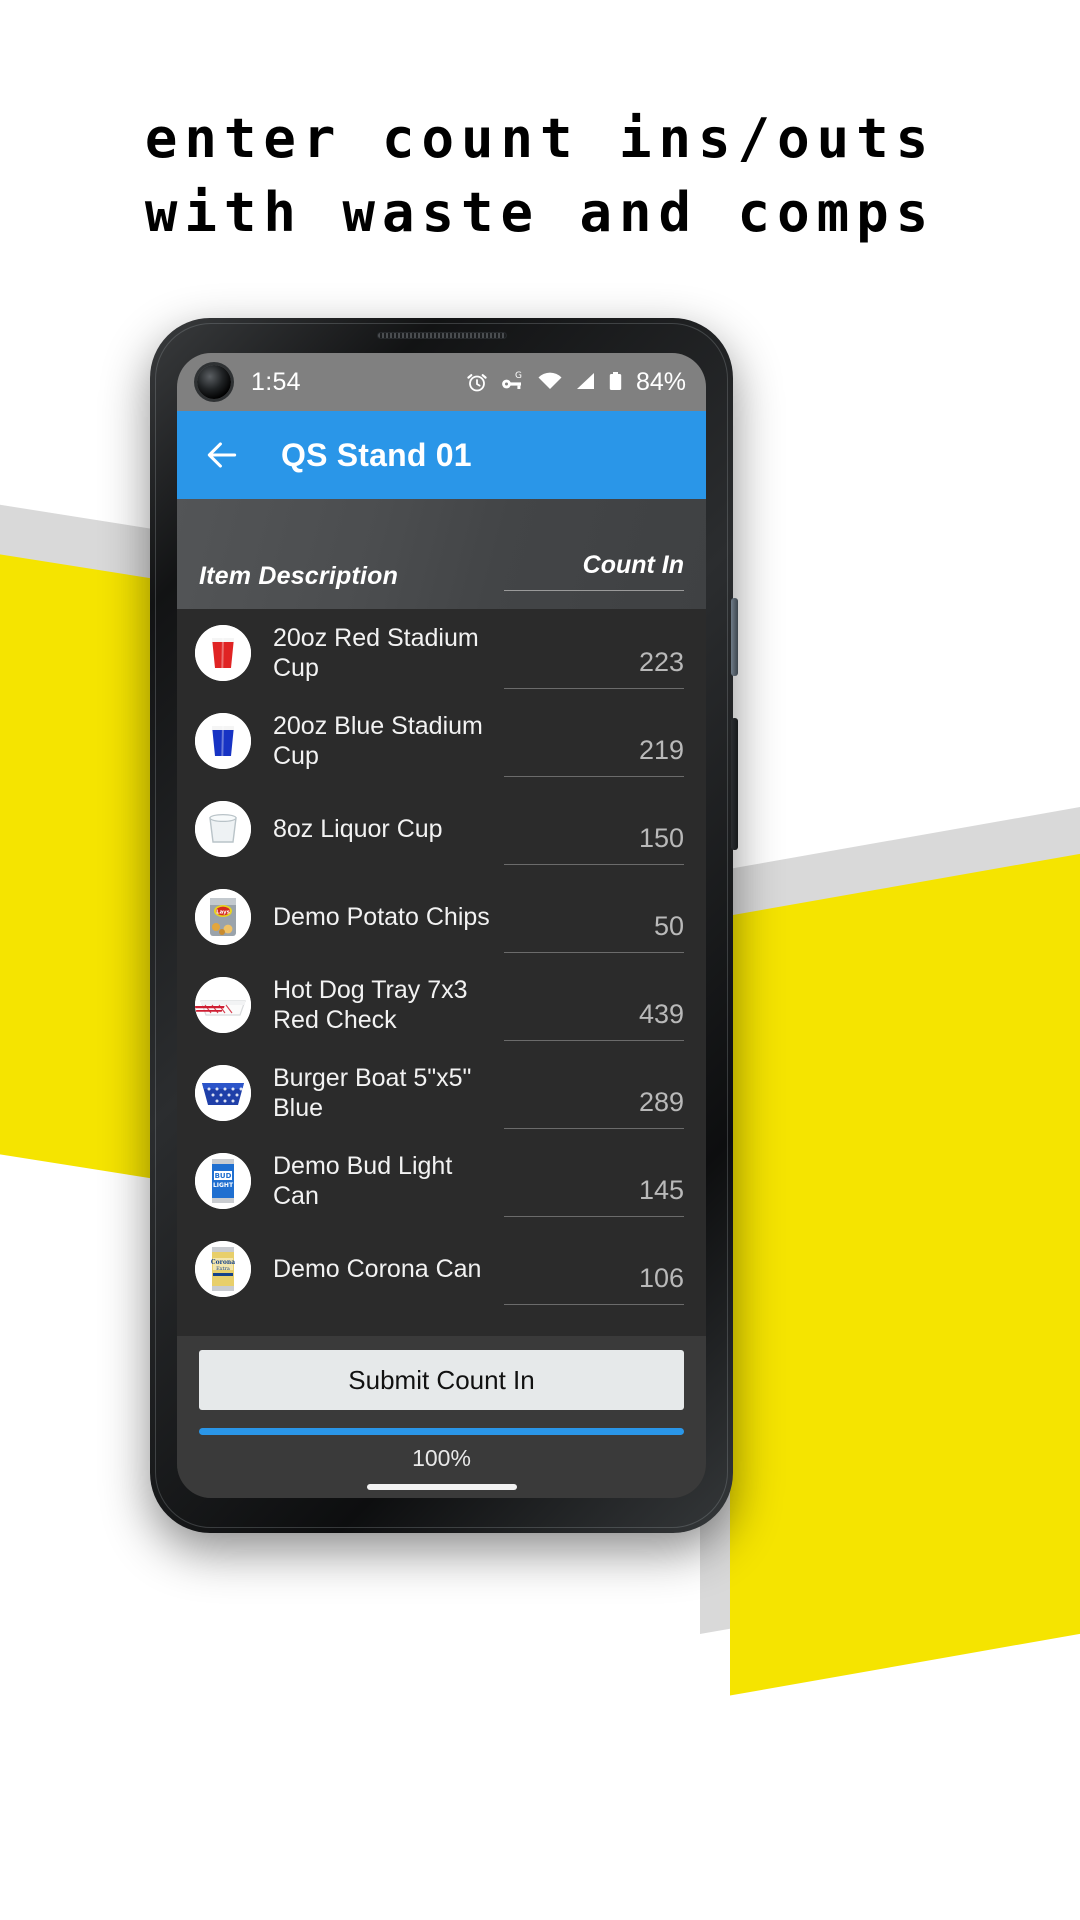  I want to click on item-description-label: Demo Potato Chips, so click(381, 917).